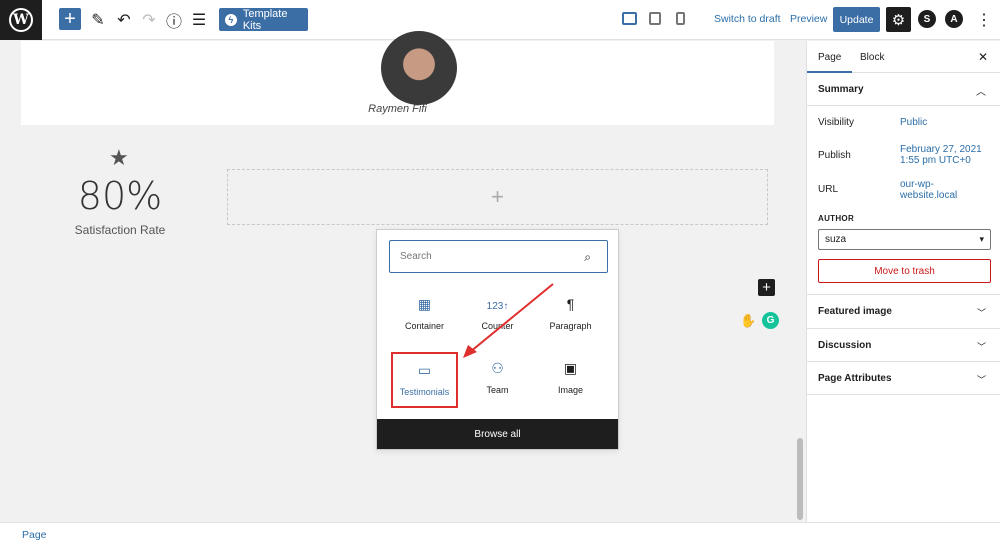 Image resolution: width=1000 pixels, height=546 pixels. What do you see at coordinates (419, 68) in the screenshot?
I see `avatar` at bounding box center [419, 68].